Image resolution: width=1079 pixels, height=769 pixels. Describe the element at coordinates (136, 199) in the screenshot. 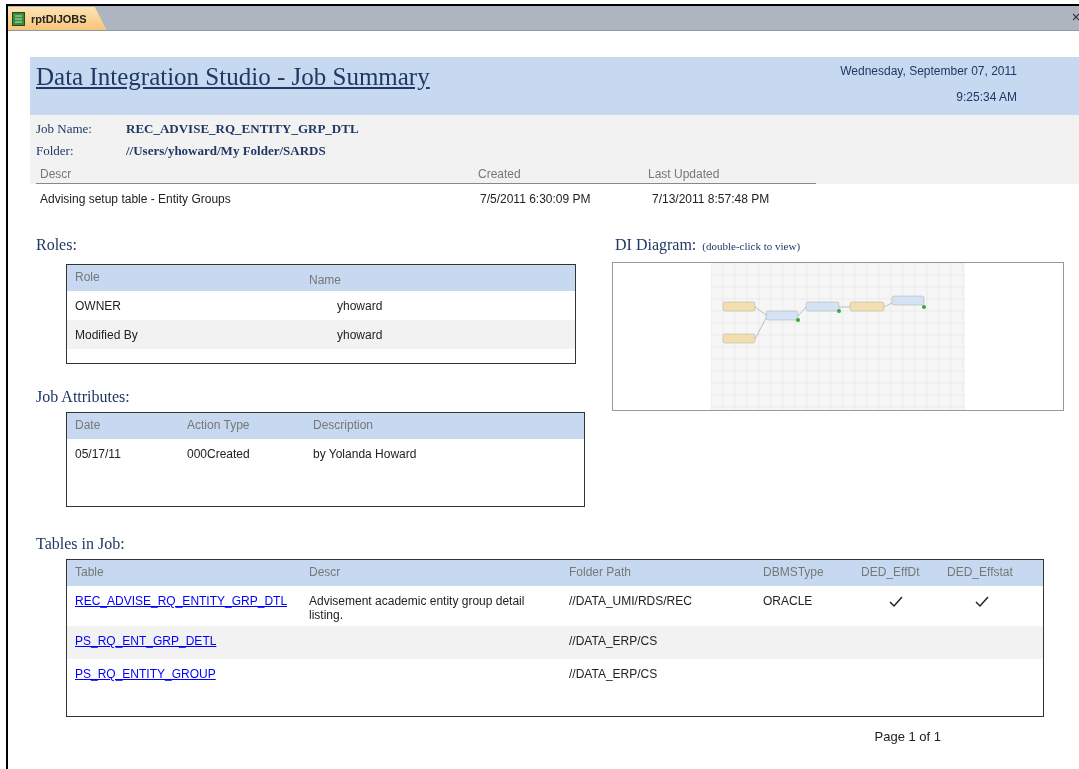

I see `table-cell-text: Advising setup table - Entity Groups` at that location.